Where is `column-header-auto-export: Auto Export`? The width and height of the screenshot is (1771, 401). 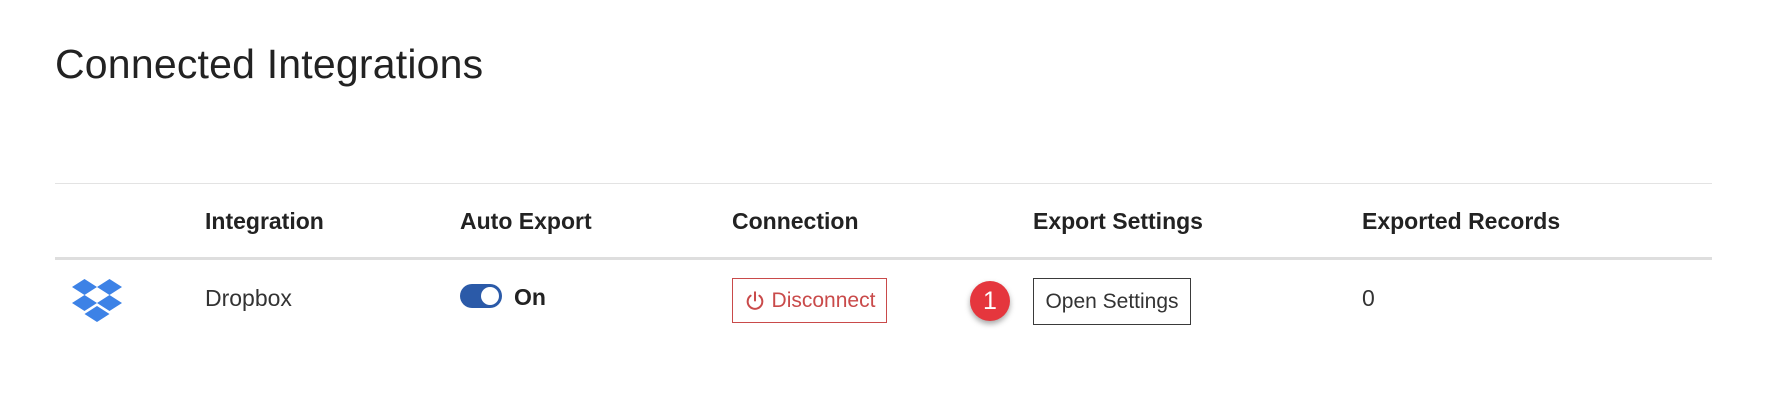
column-header-auto-export: Auto Export is located at coordinates (526, 221).